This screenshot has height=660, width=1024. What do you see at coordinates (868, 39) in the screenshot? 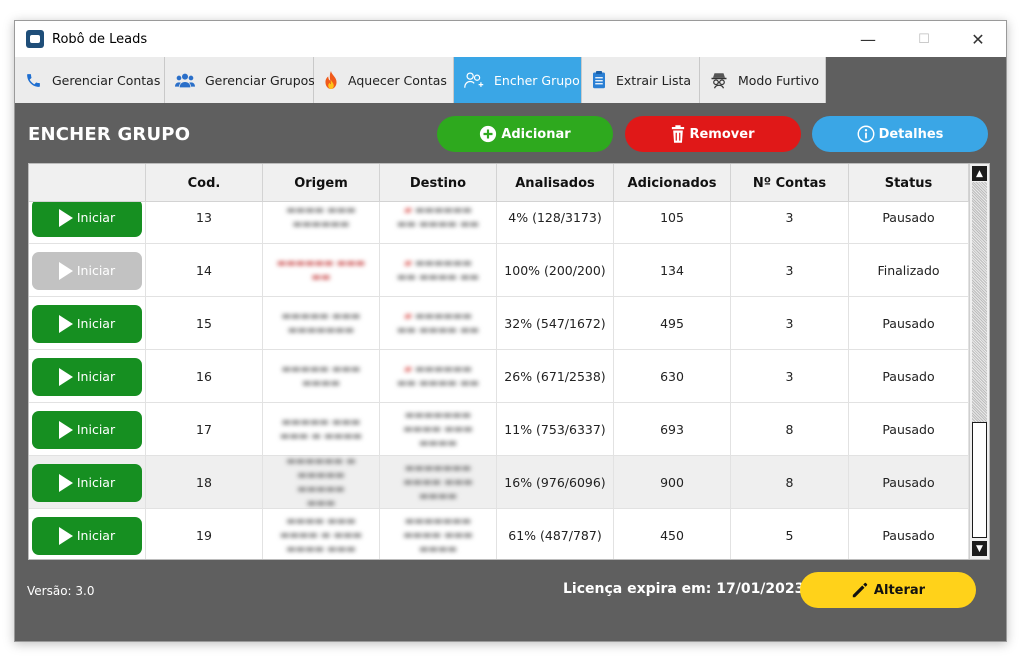
I see `minimize-button: —` at bounding box center [868, 39].